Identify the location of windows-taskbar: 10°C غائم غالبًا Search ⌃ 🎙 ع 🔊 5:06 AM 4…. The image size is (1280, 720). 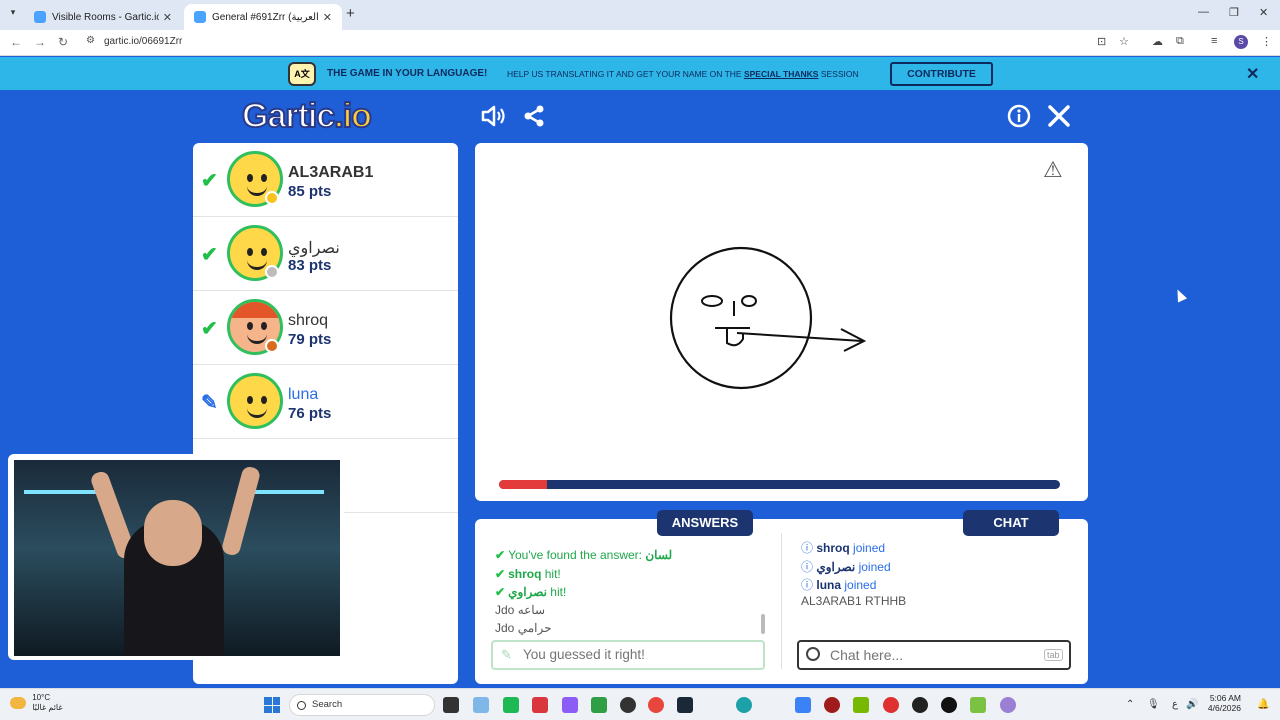
(640, 704).